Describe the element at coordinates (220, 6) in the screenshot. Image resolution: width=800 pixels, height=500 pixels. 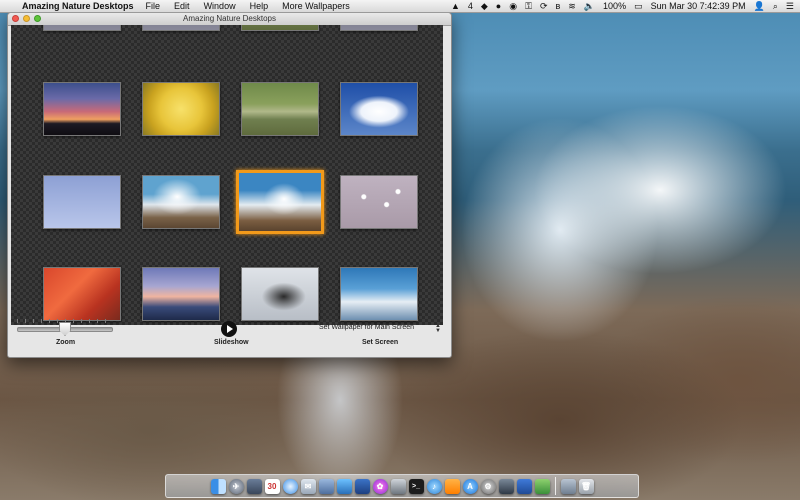
I see `menu-window: Window` at that location.